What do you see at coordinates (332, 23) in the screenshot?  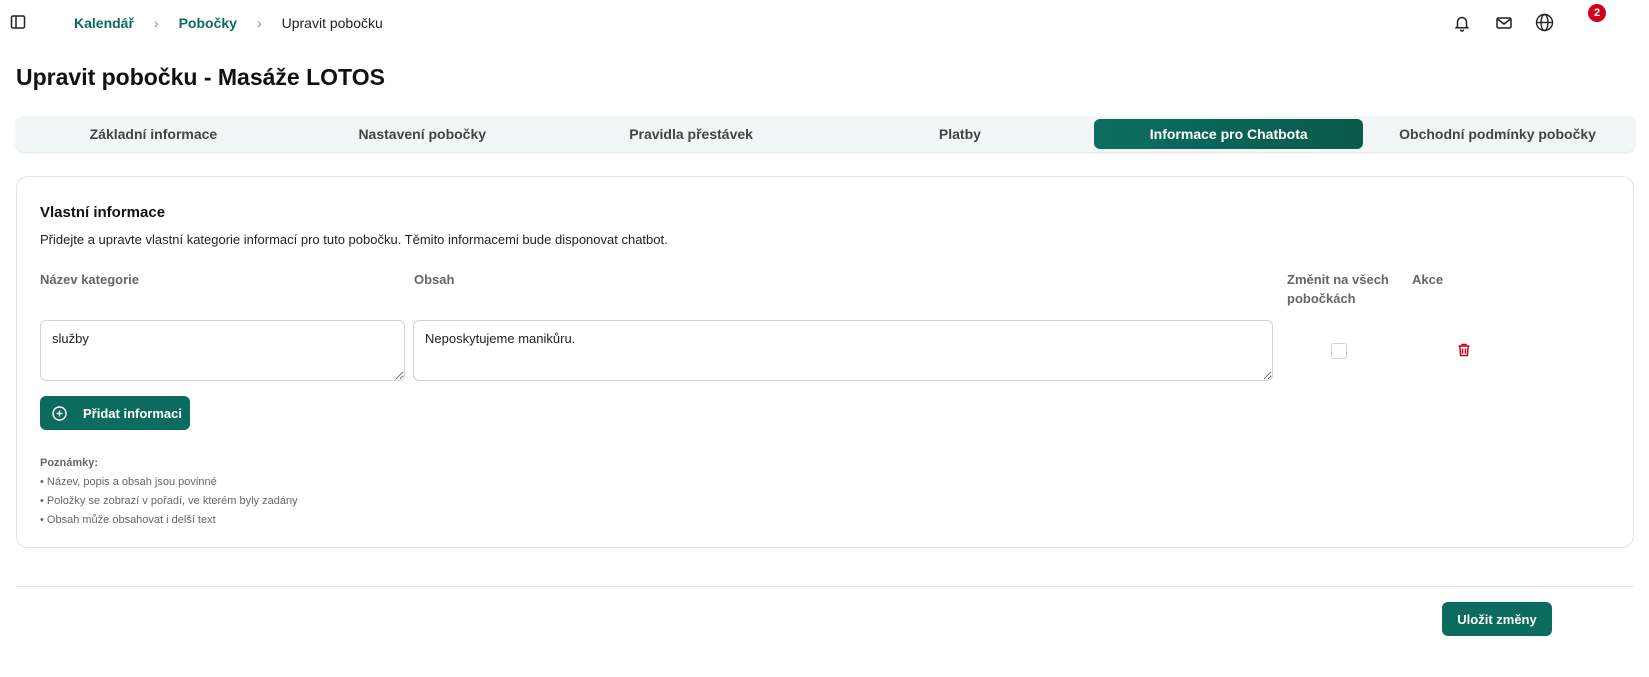 I see `breadcrumb-current: Upravit pobočku` at bounding box center [332, 23].